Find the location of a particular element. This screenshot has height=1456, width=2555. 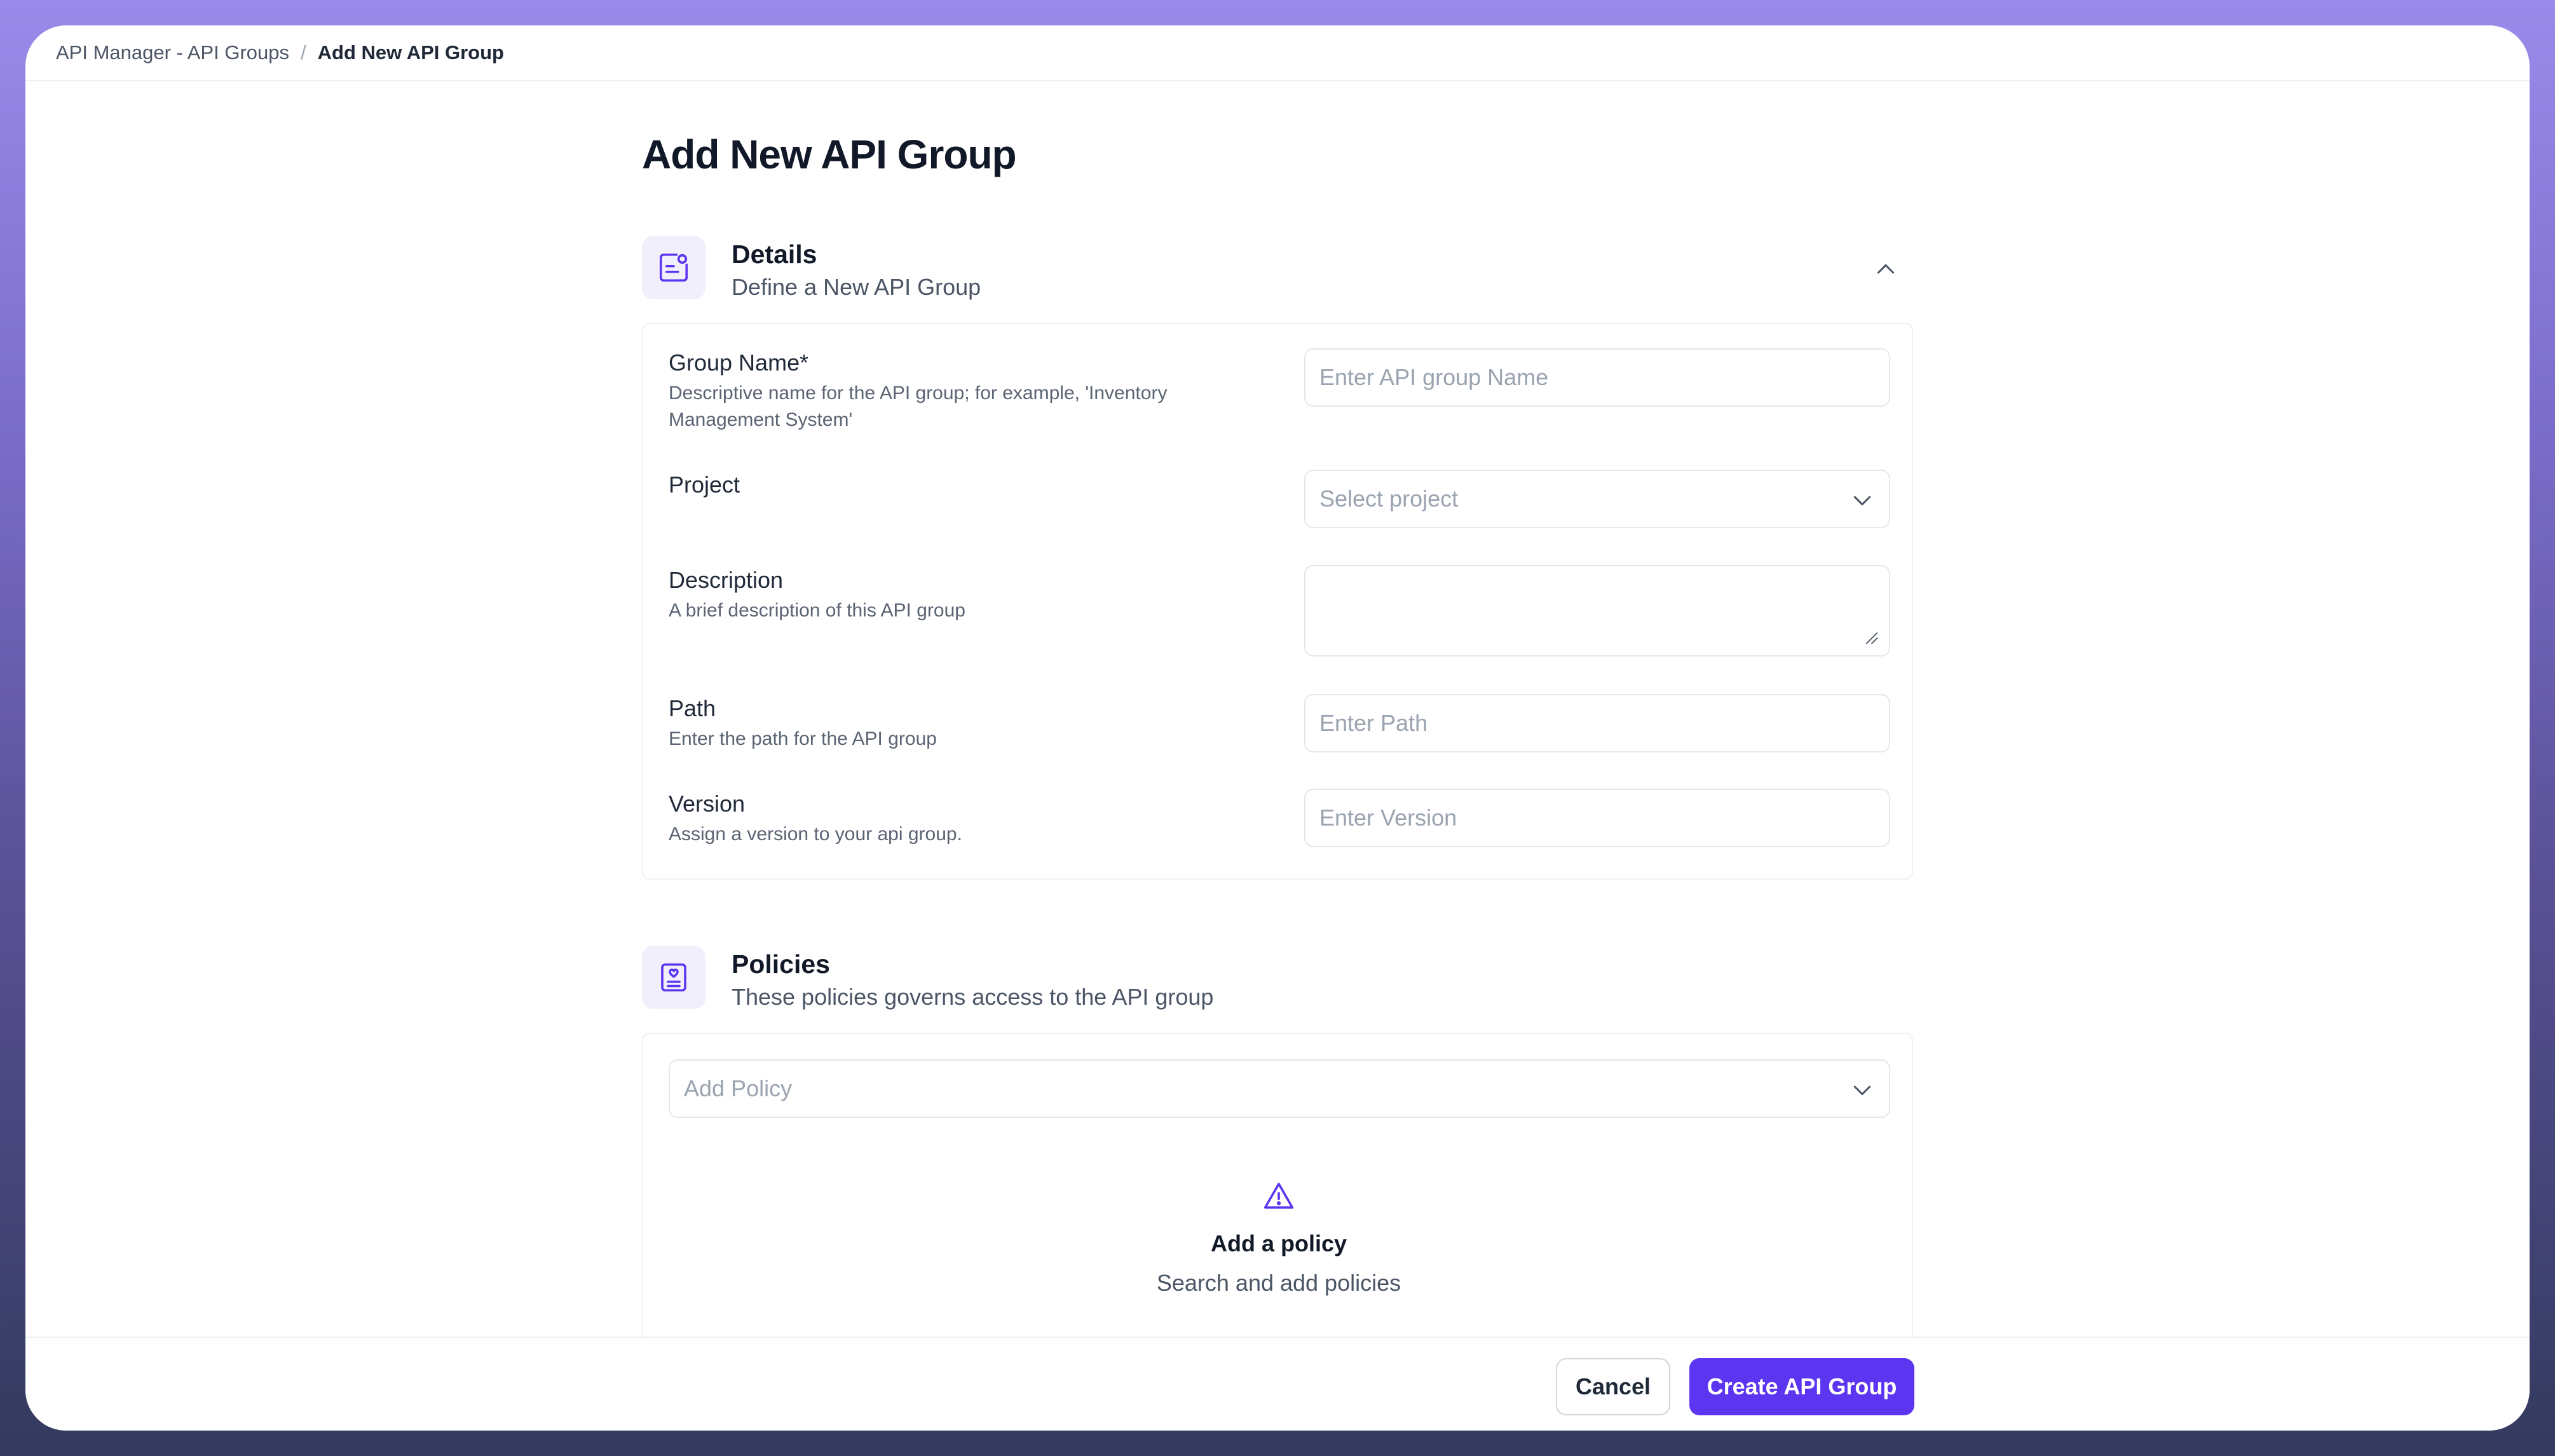

policies-empty-state: Add a policy Search and add policies is located at coordinates (1278, 1237).